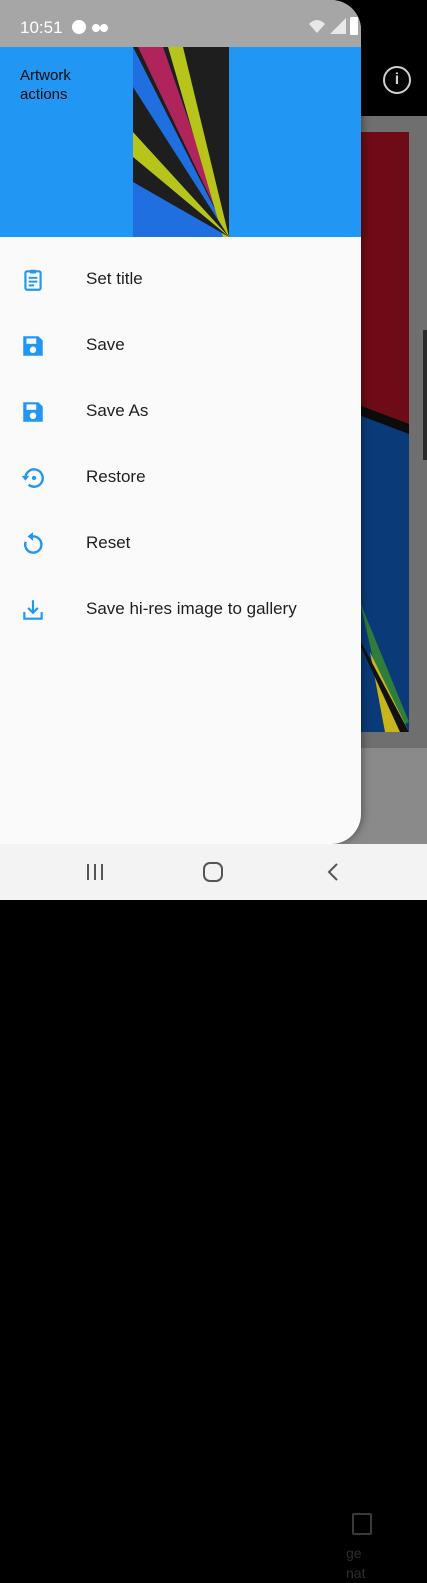 The height and width of the screenshot is (1583, 427). I want to click on wifi-icon, so click(317, 26).